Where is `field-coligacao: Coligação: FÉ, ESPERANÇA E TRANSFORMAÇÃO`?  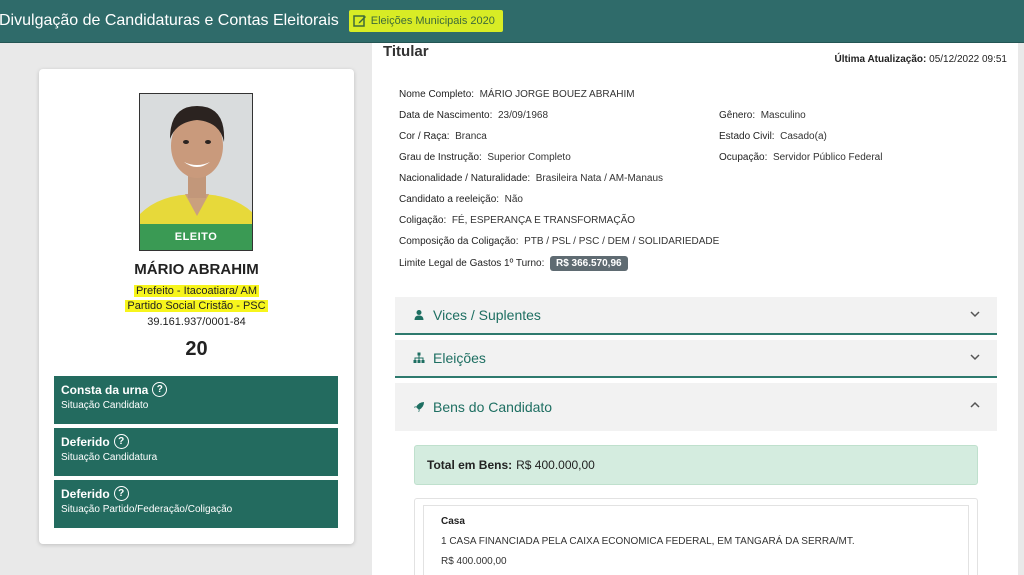
field-coligacao: Coligação: FÉ, ESPERANÇA E TRANSFORMAÇÃO is located at coordinates (517, 220).